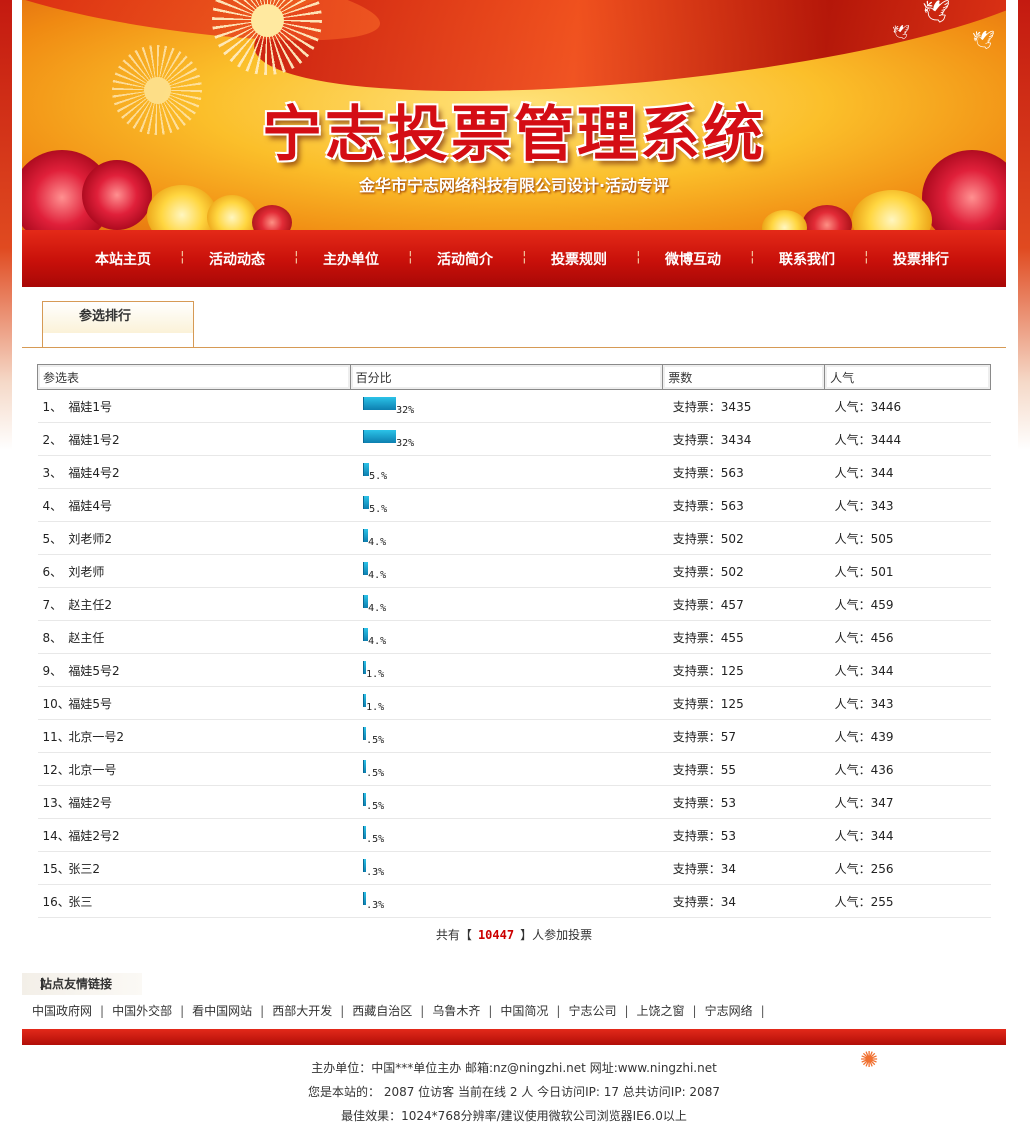  I want to click on candidate-name: 张三, so click(80, 902).